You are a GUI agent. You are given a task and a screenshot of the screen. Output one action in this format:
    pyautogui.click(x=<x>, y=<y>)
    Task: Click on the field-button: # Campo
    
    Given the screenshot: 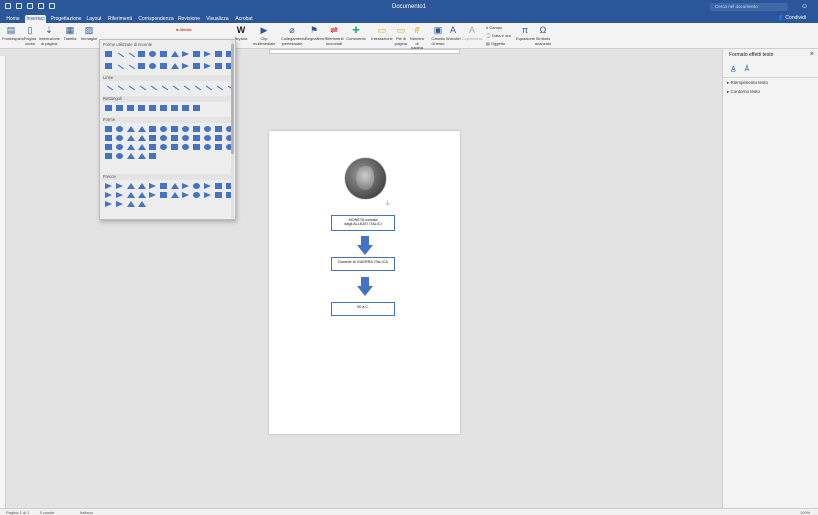 What is the action you would take?
    pyautogui.click(x=494, y=27)
    